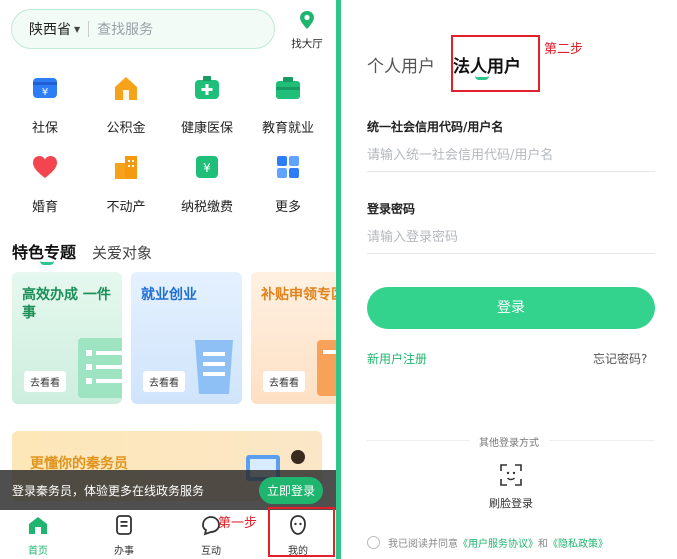  Describe the element at coordinates (38, 551) in the screenshot. I see `nav-label: 首页` at that location.